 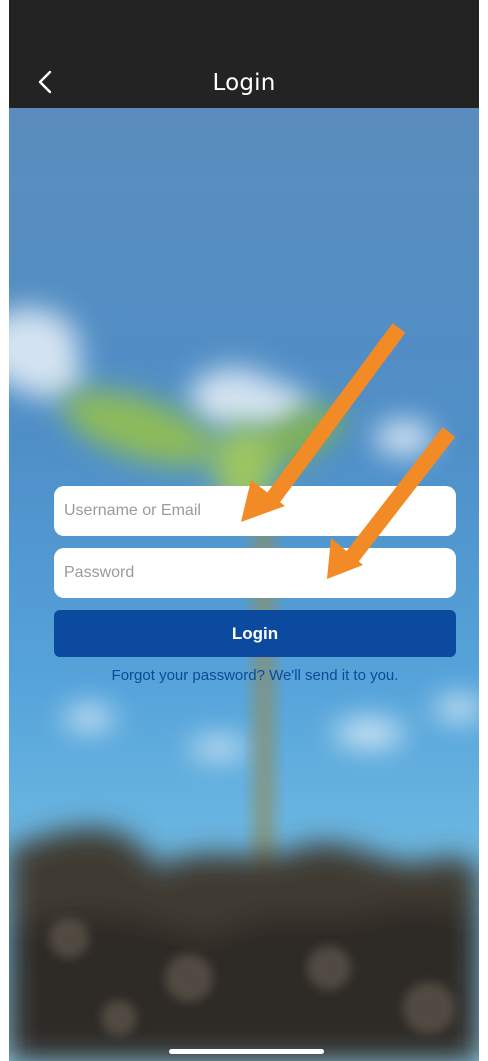 I want to click on home-indicator, so click(x=246, y=1051).